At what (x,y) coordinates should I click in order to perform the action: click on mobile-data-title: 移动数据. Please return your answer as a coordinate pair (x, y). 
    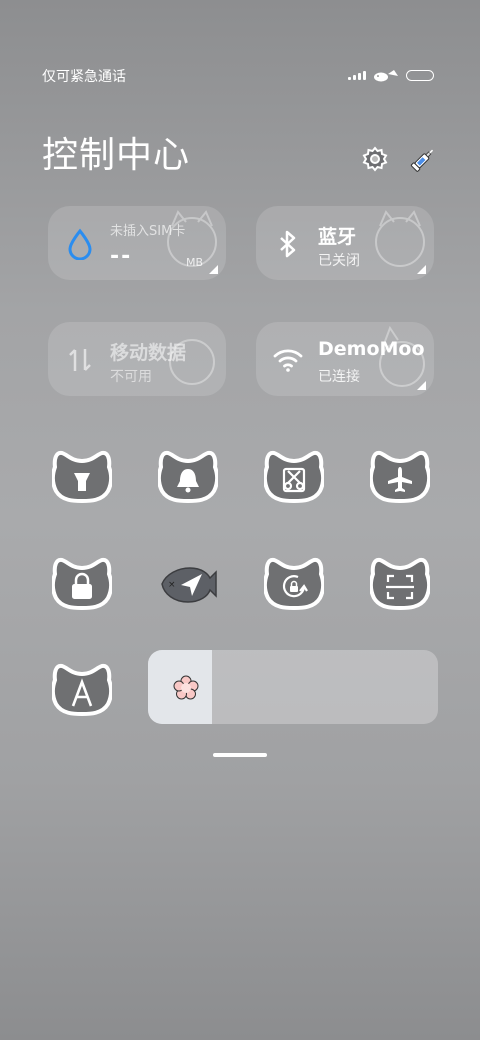
    Looking at the image, I should click on (148, 353).